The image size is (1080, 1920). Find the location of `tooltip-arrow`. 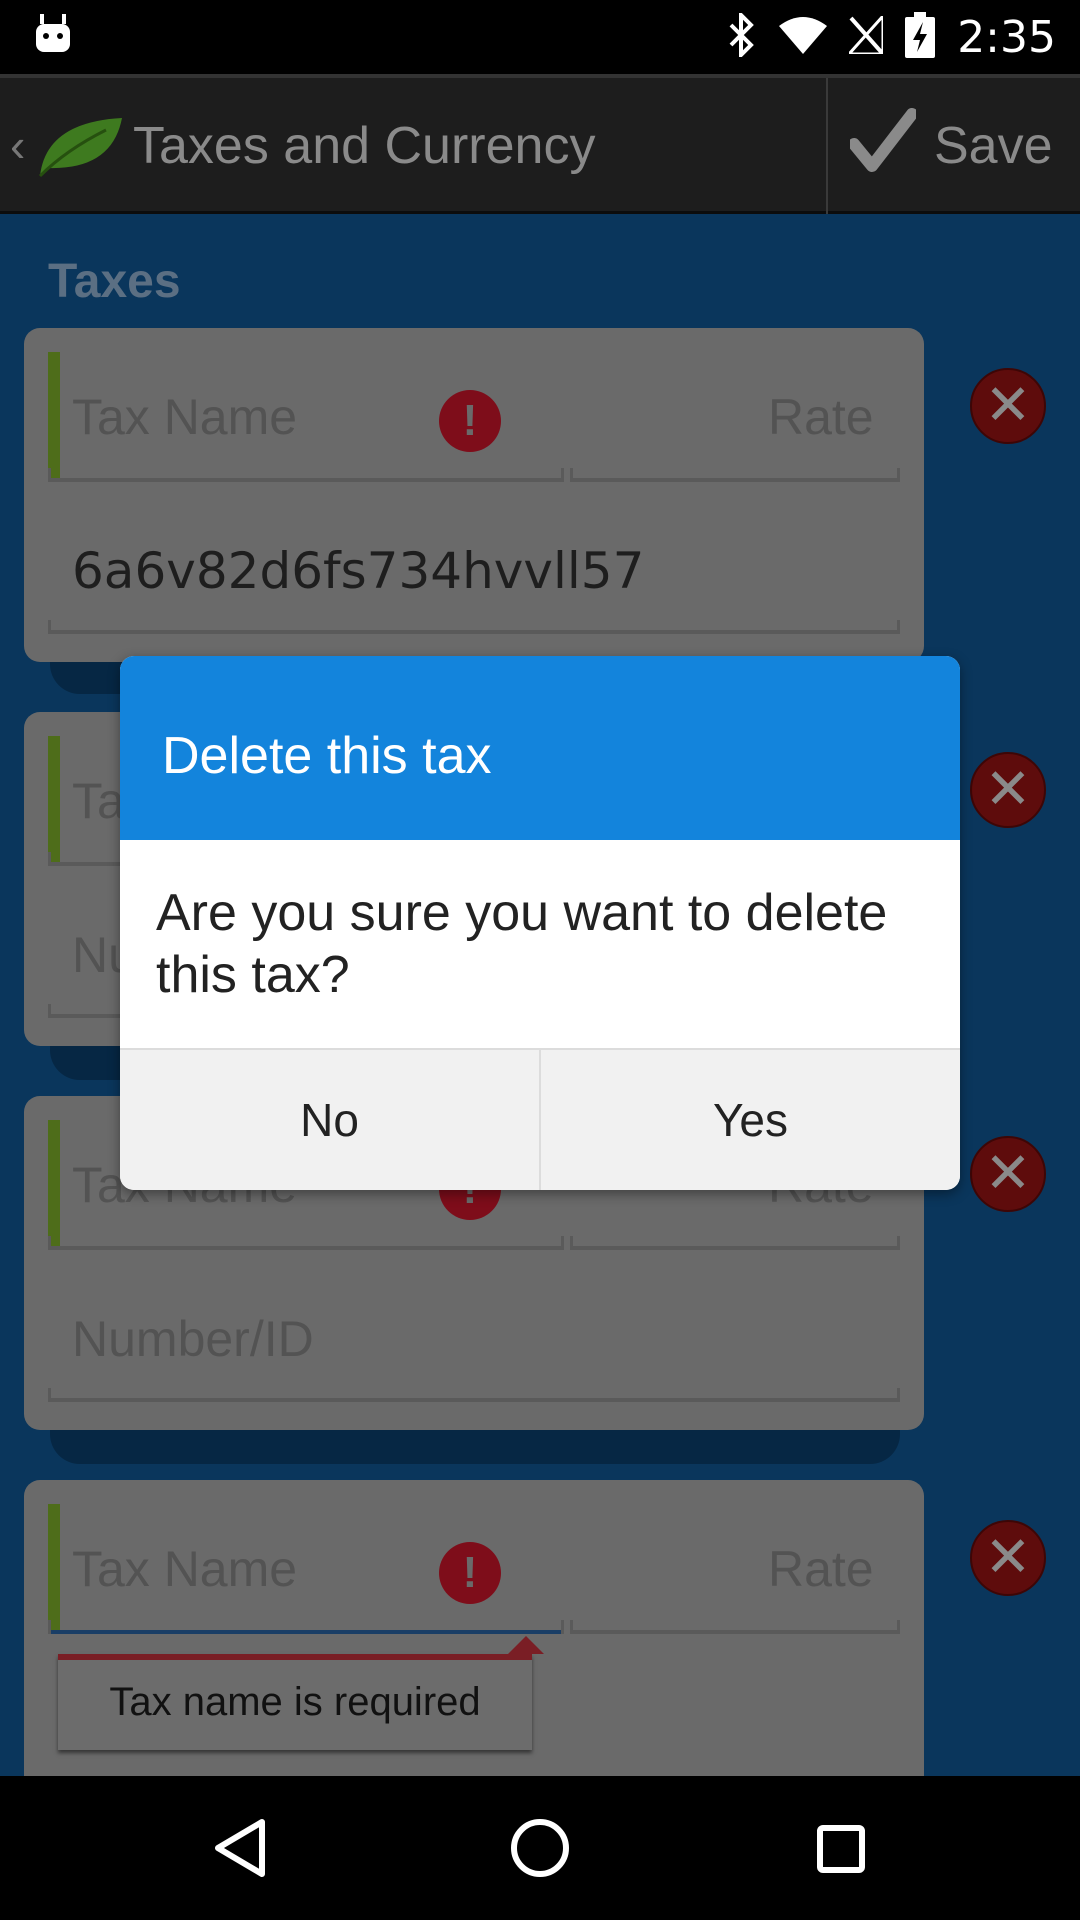

tooltip-arrow is located at coordinates (526, 1645).